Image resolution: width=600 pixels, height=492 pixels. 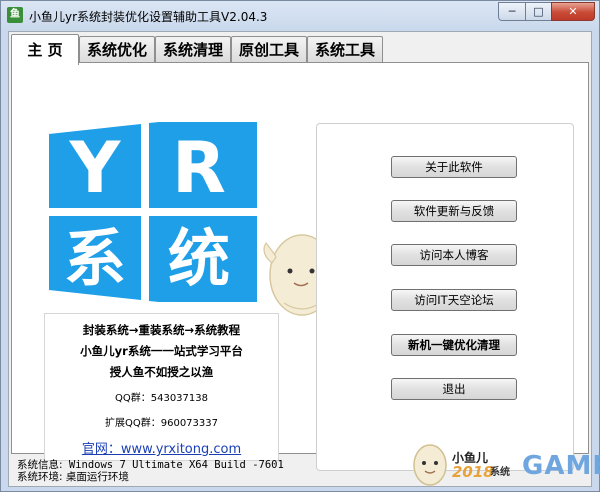 What do you see at coordinates (15, 15) in the screenshot?
I see `app-icon: 鱼` at bounding box center [15, 15].